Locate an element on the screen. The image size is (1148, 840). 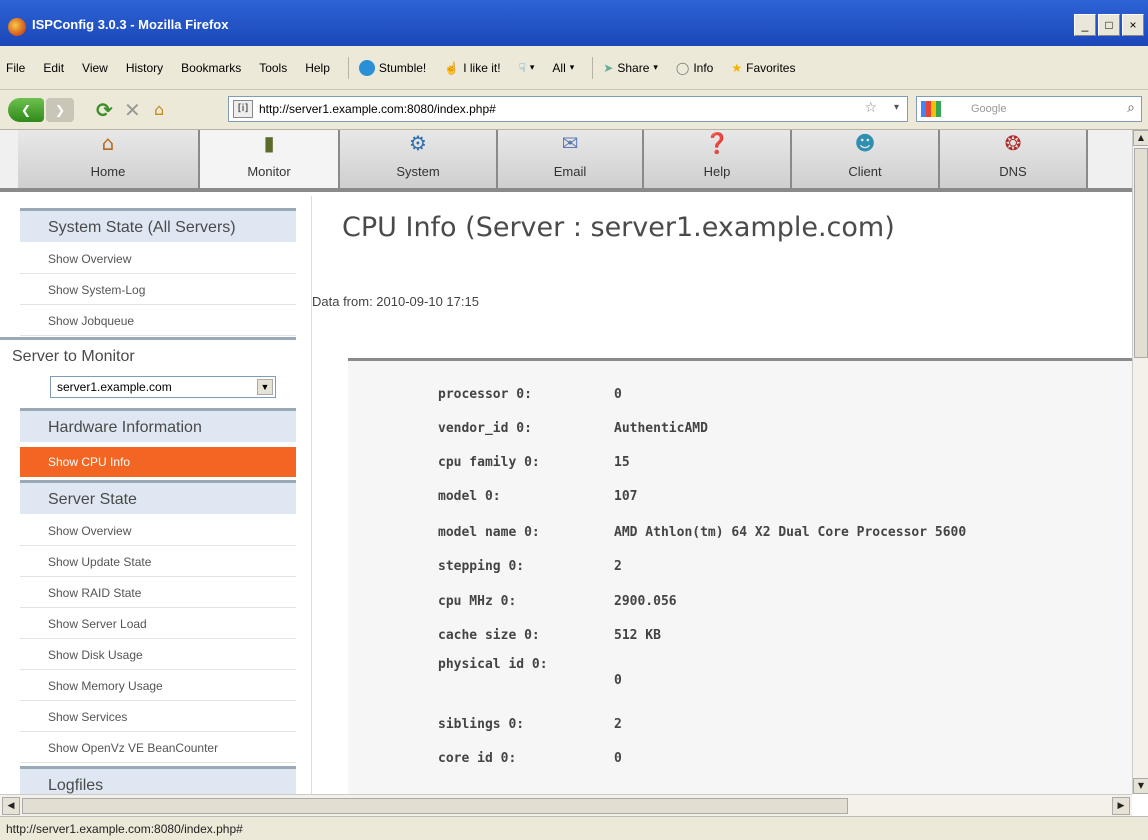
forward-button: ❯ is located at coordinates (60, 110).